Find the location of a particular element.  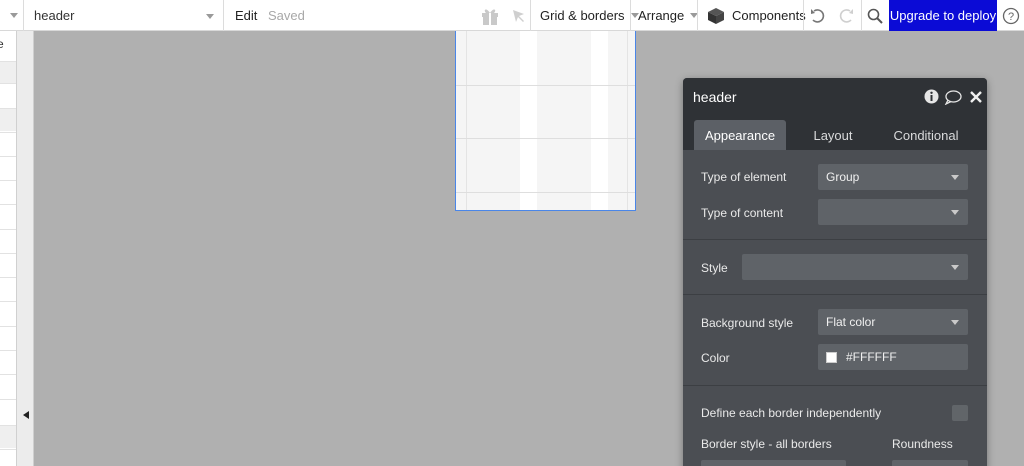

tab-label: Appearance is located at coordinates (740, 135).